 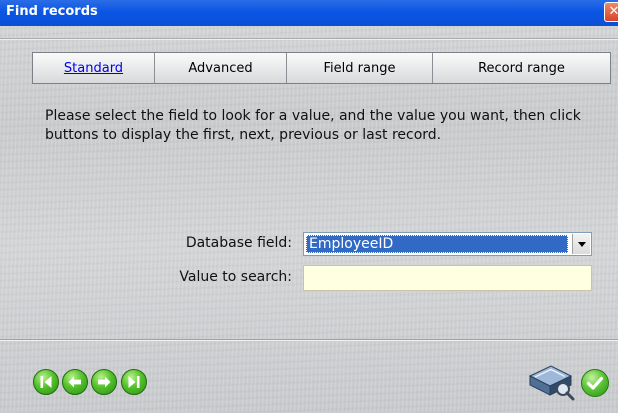 What do you see at coordinates (447, 278) in the screenshot?
I see `value-to-search-input` at bounding box center [447, 278].